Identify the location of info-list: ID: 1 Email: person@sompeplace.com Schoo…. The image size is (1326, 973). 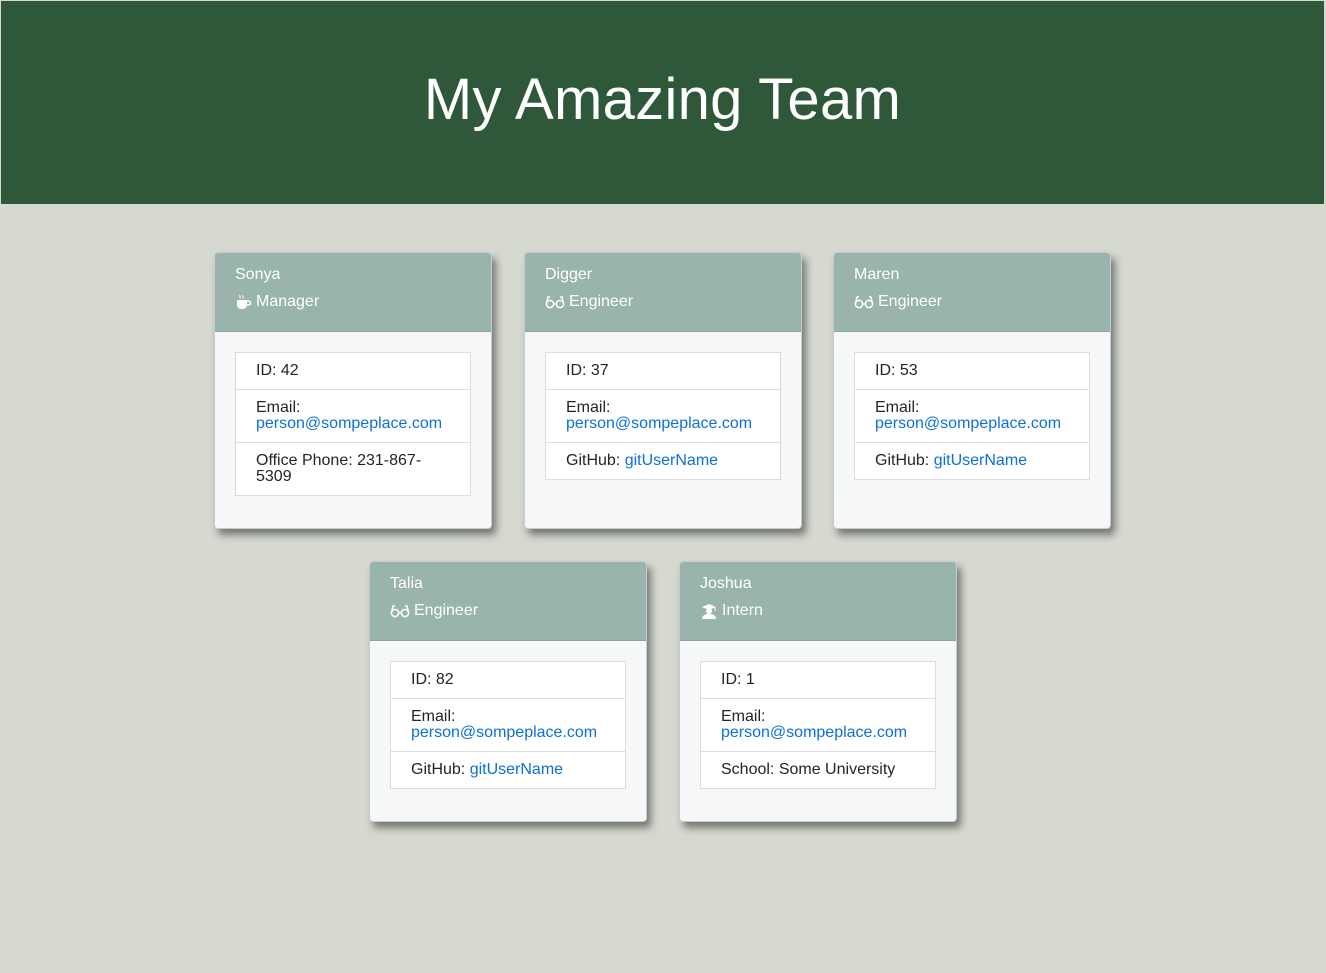
(818, 725).